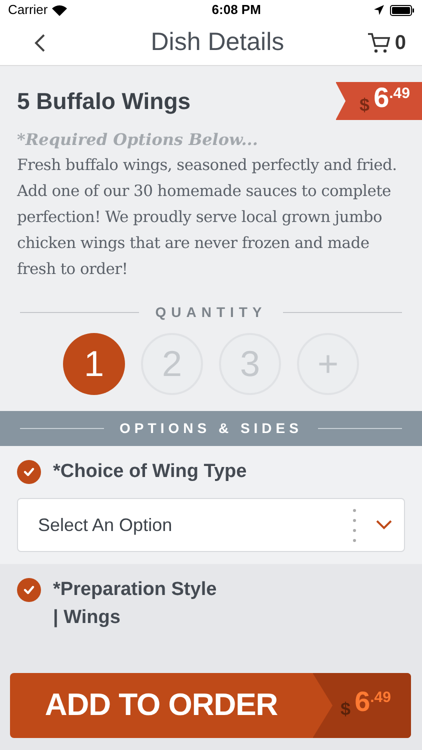 The image size is (422, 750). What do you see at coordinates (211, 428) in the screenshot?
I see `section-header: OPTIONS & SIDES` at bounding box center [211, 428].